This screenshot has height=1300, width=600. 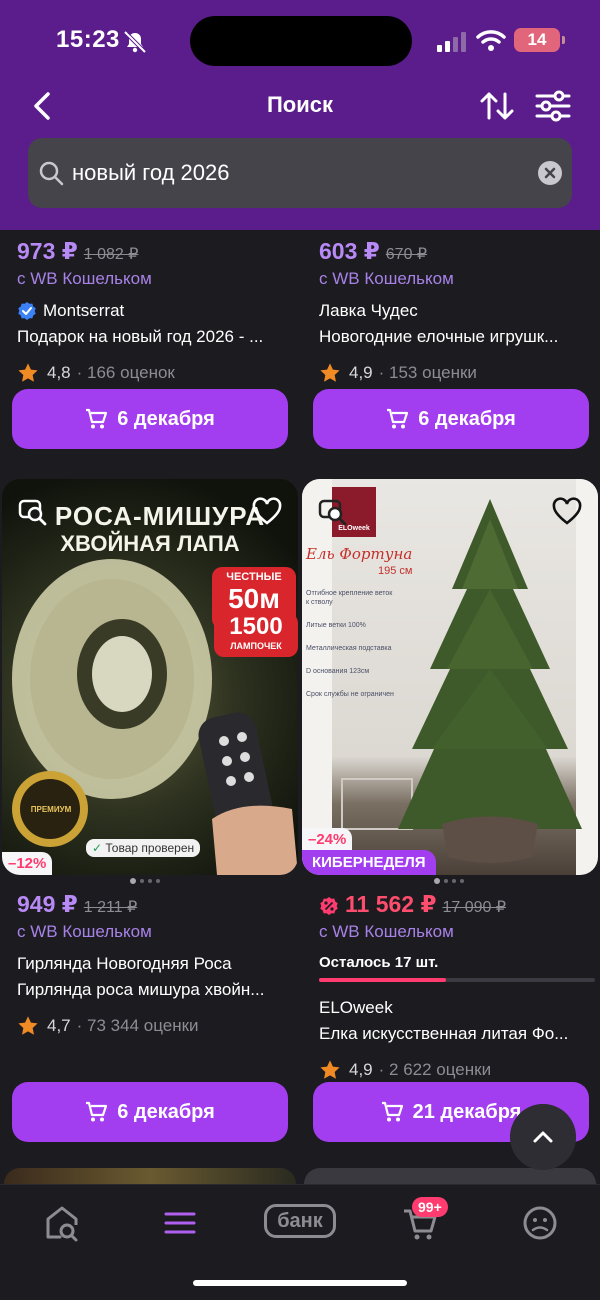 I want to click on price-row: 973 ₽ 1 082 ₽, so click(x=162, y=253).